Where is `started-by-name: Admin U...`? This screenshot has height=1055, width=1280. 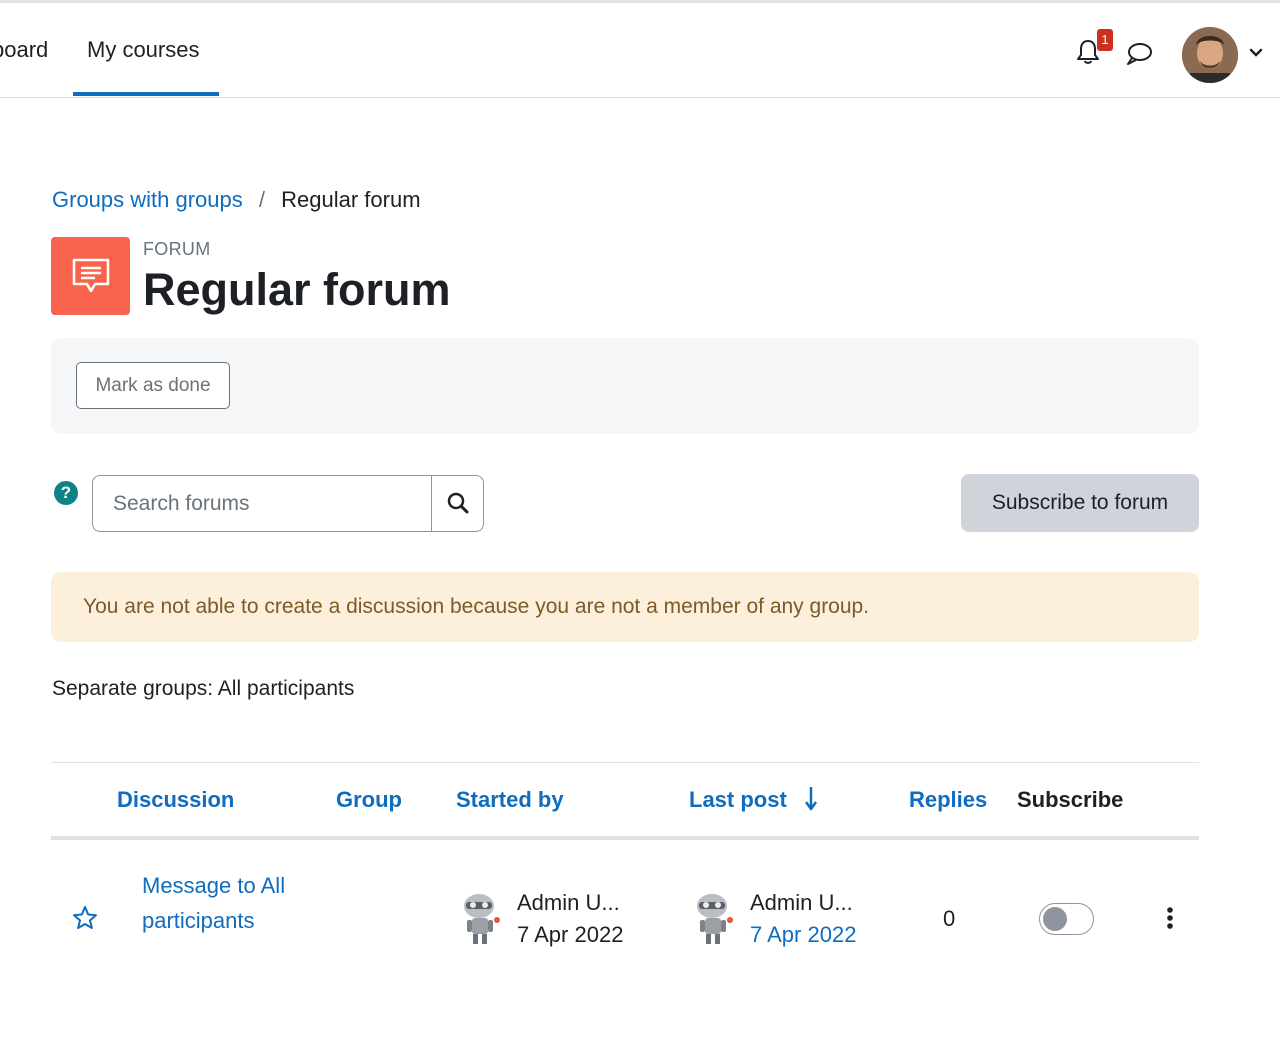 started-by-name: Admin U... is located at coordinates (568, 903).